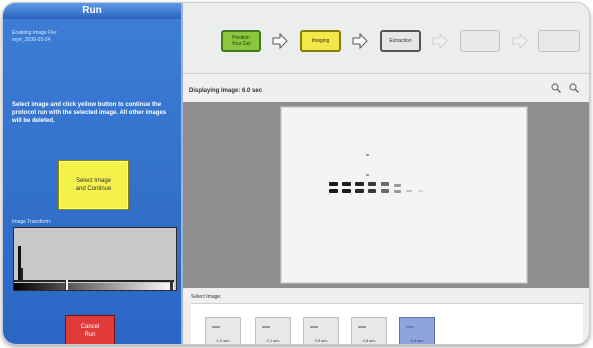 This screenshot has height=348, width=593. Describe the element at coordinates (206, 297) in the screenshot. I see `select-image-label: Select Image:` at that location.